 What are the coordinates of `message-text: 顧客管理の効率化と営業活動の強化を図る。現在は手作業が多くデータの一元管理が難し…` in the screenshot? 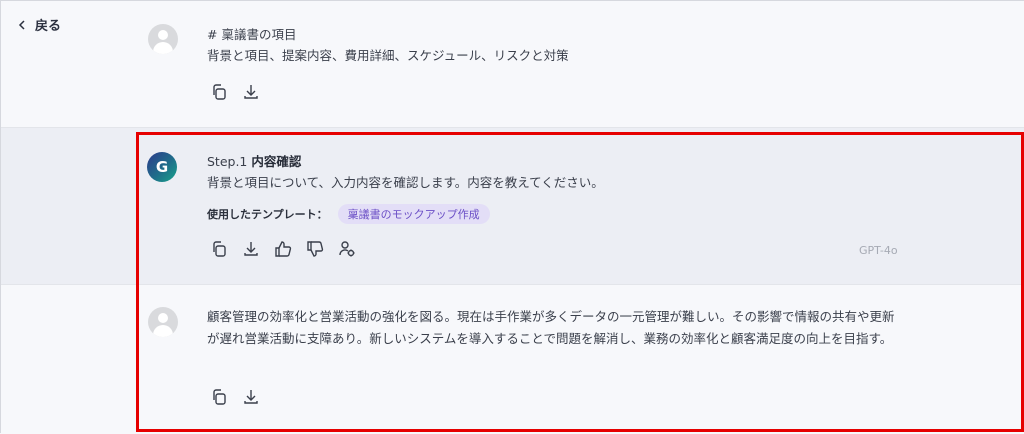 It's located at (551, 327).